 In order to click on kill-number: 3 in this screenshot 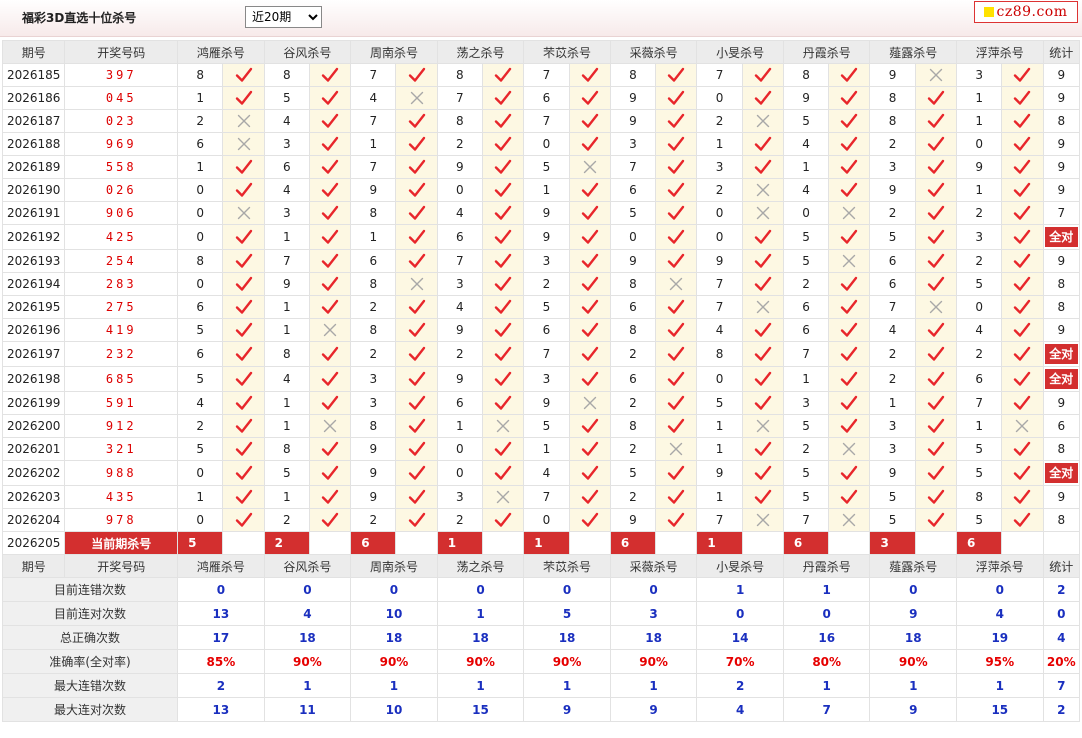, I will do `click(979, 75)`.